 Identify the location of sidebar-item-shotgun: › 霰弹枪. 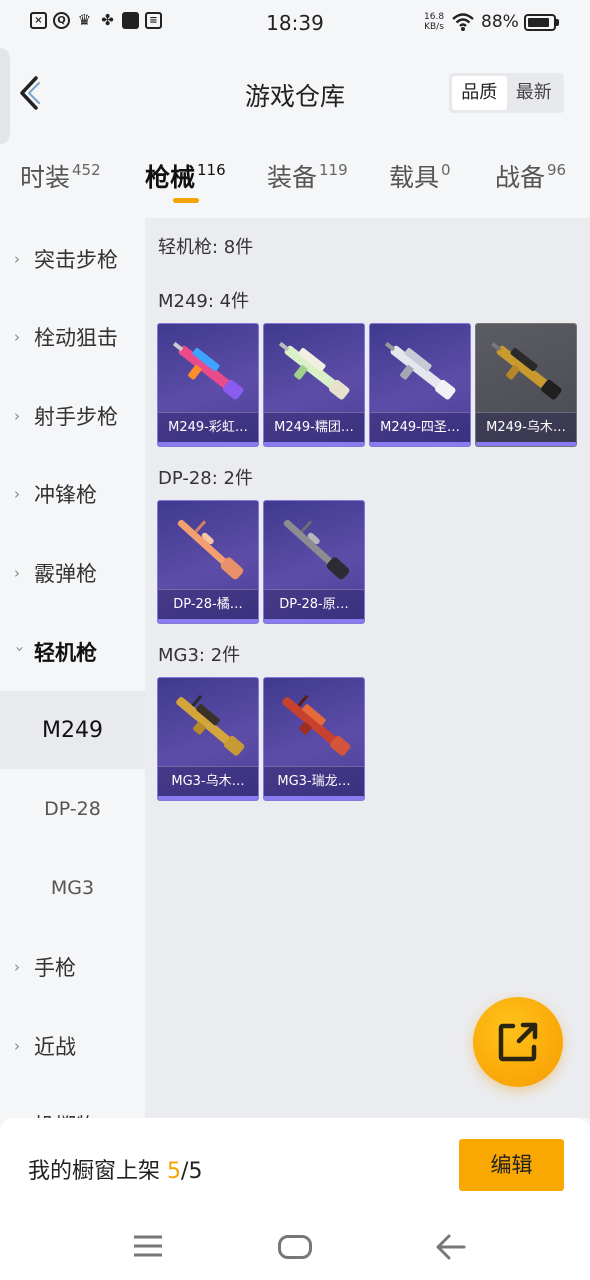
(72, 573).